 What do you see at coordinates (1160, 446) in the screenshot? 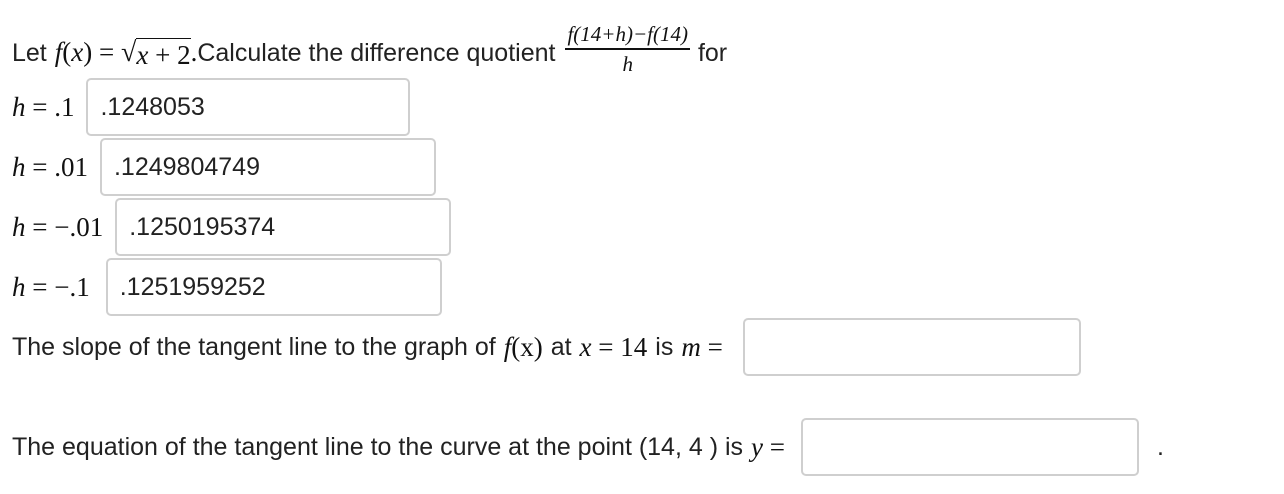
I see `trailing-period: .` at bounding box center [1160, 446].